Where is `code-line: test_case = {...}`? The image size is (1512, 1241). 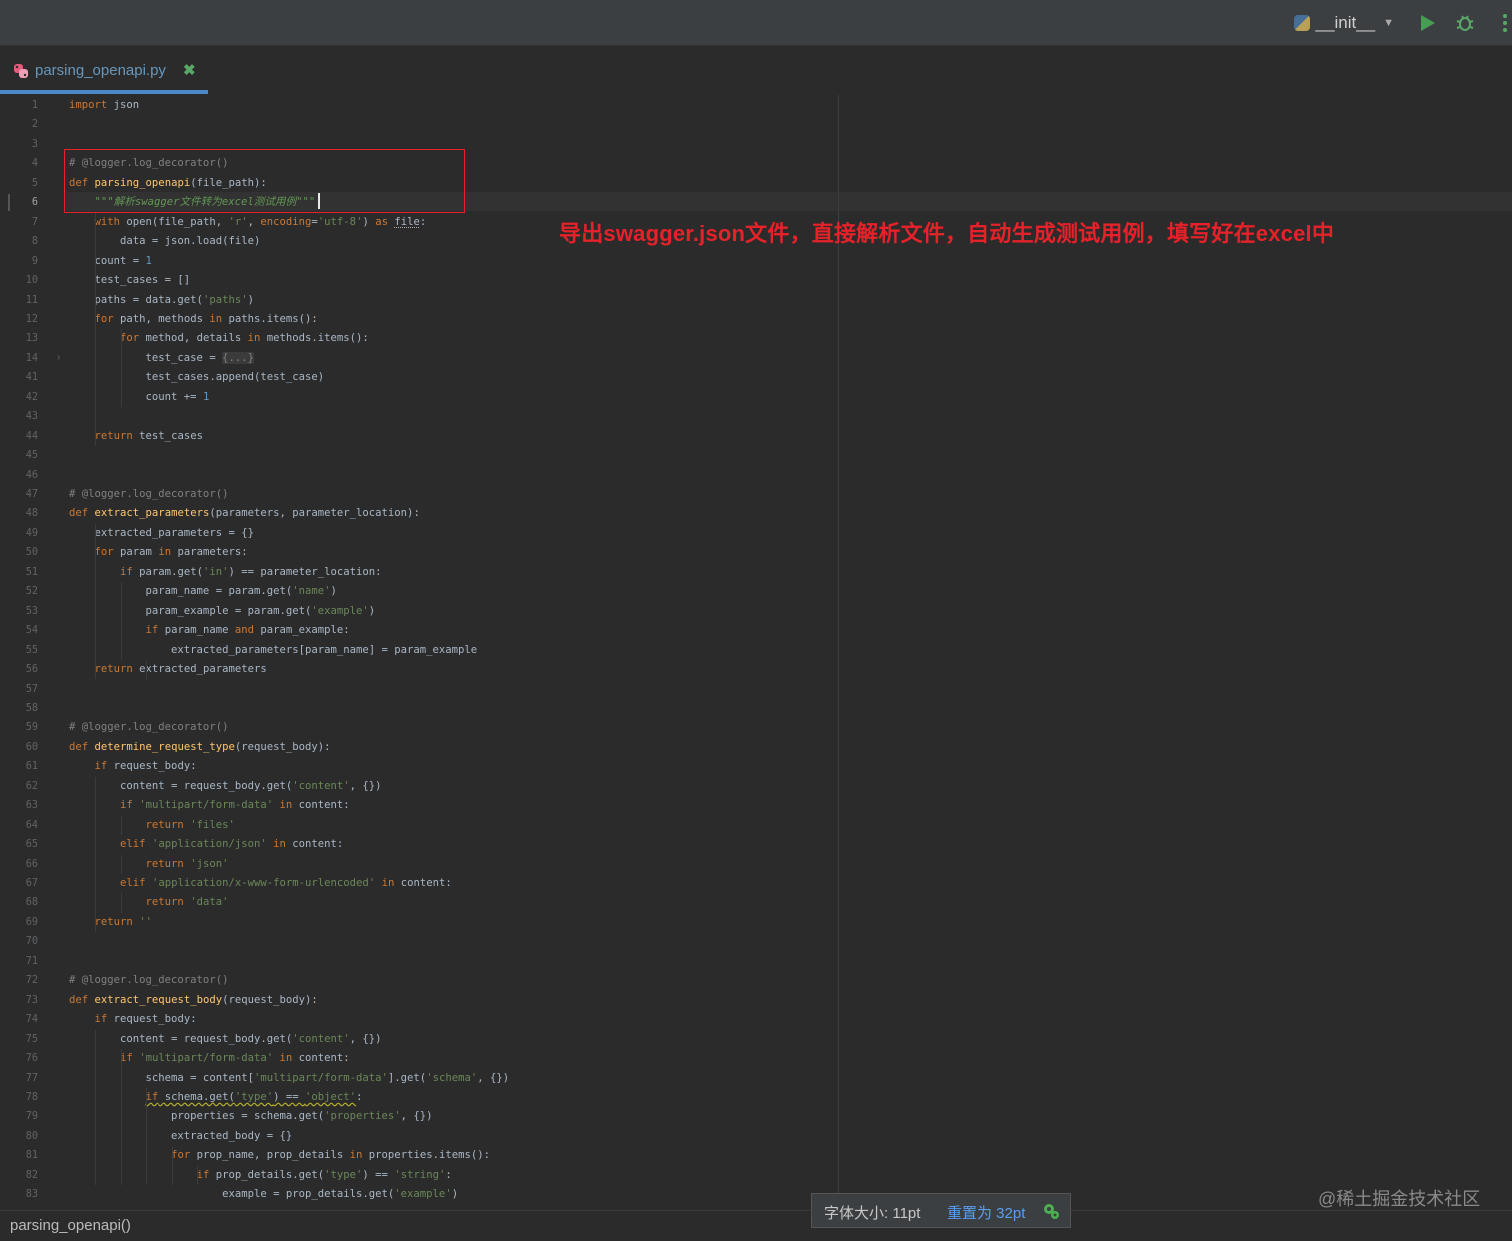 code-line: test_case = {...} is located at coordinates (161, 358).